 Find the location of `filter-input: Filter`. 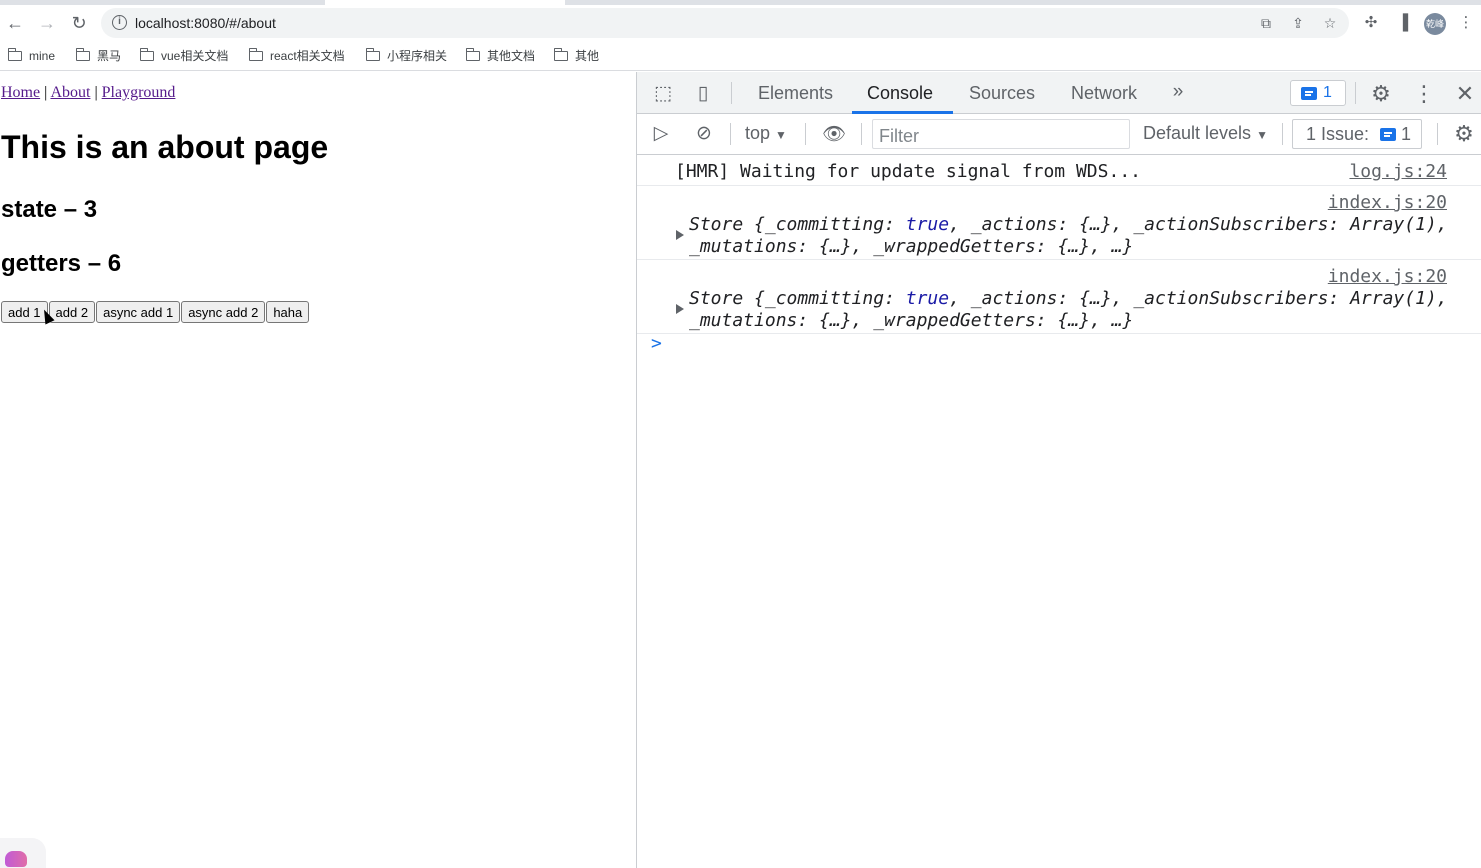

filter-input: Filter is located at coordinates (1001, 134).